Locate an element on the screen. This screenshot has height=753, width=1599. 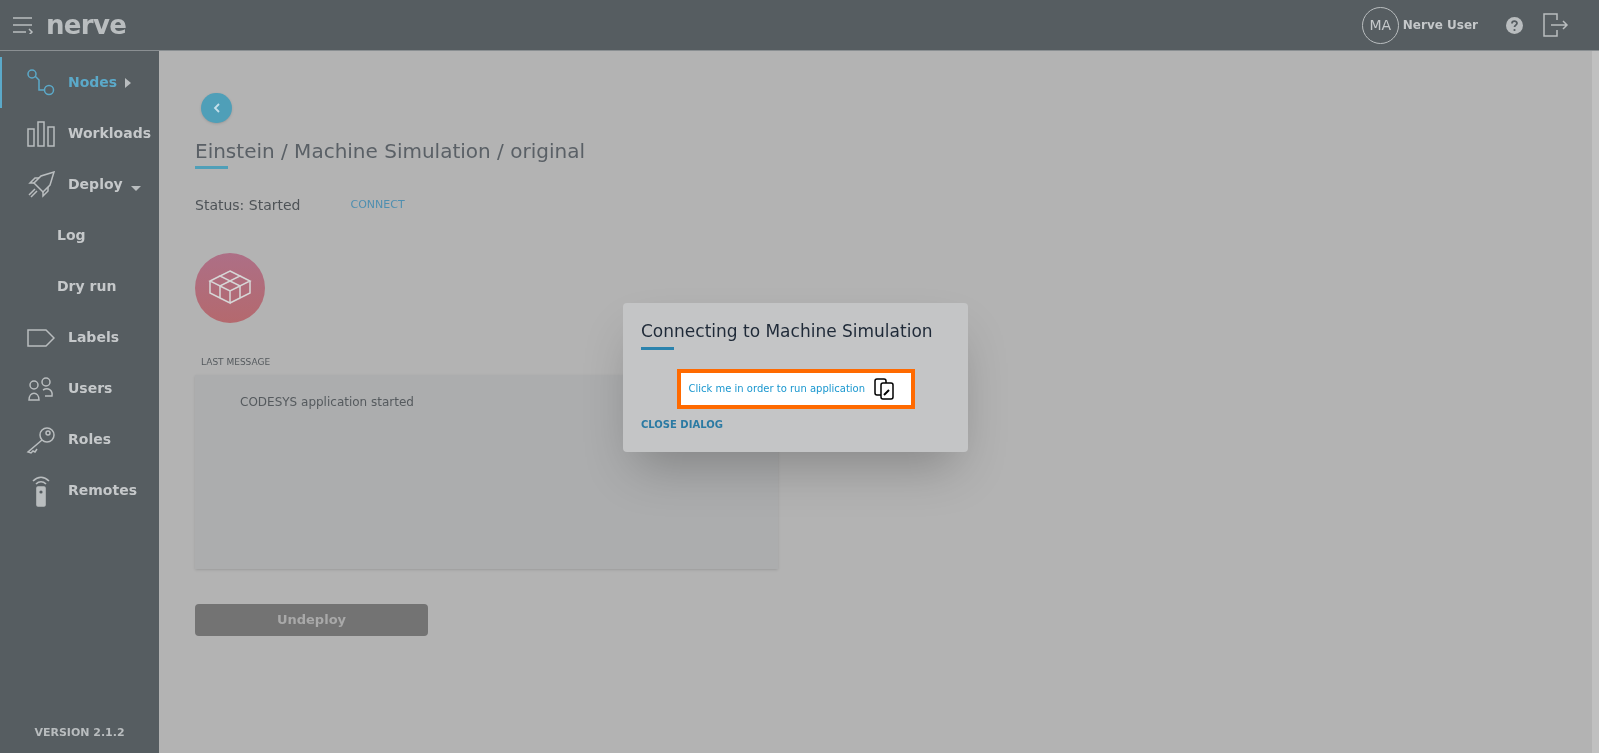
chevron-left-icon is located at coordinates (216, 108).